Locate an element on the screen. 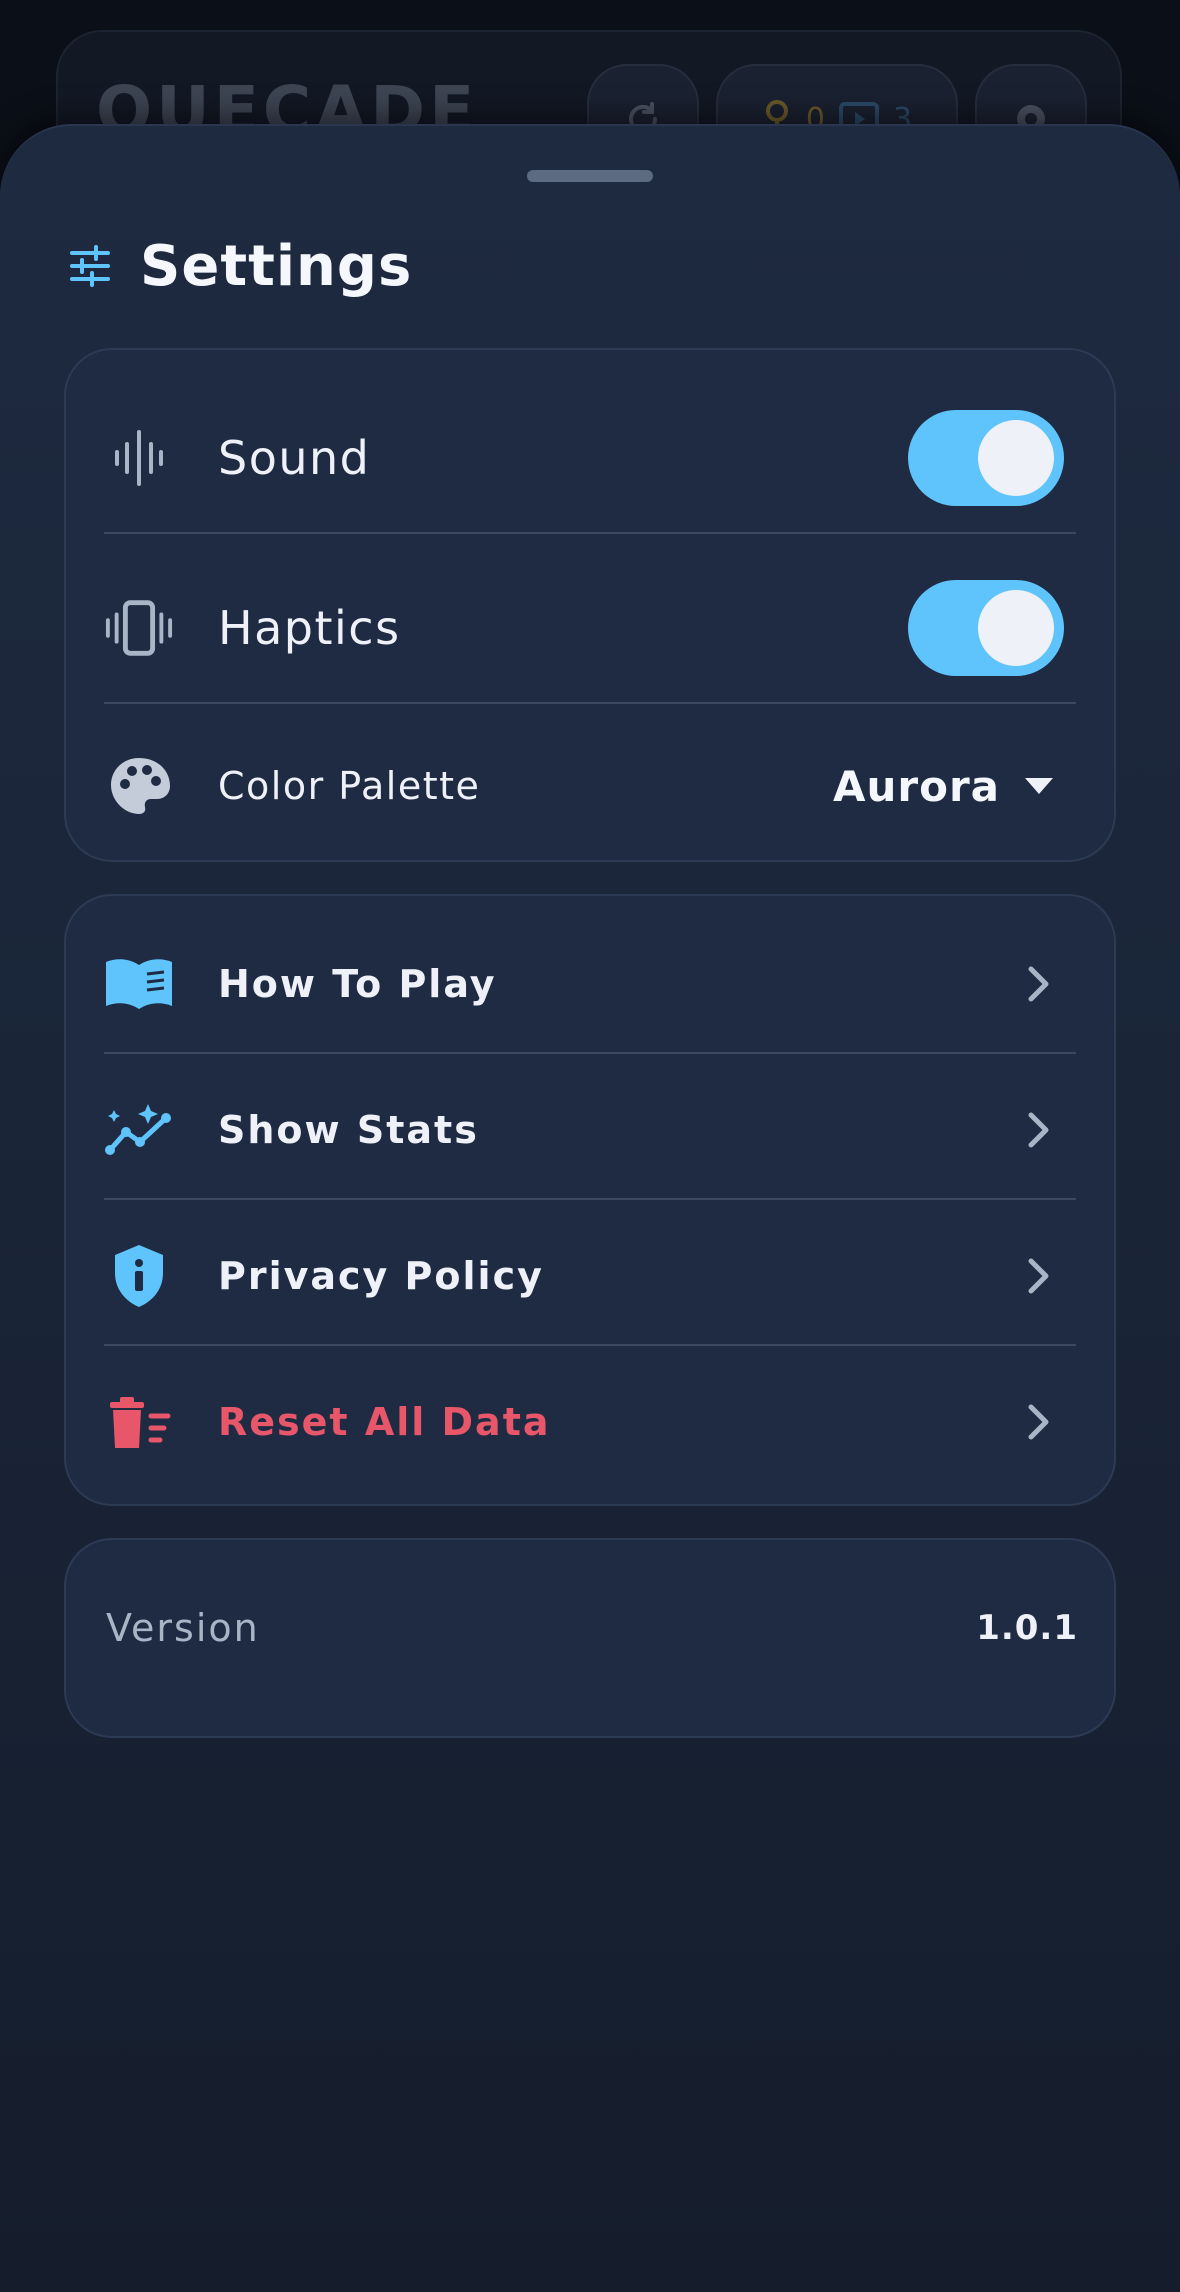 This screenshot has width=1180, height=2292. version-card: Version 1.0.1 is located at coordinates (590, 1638).